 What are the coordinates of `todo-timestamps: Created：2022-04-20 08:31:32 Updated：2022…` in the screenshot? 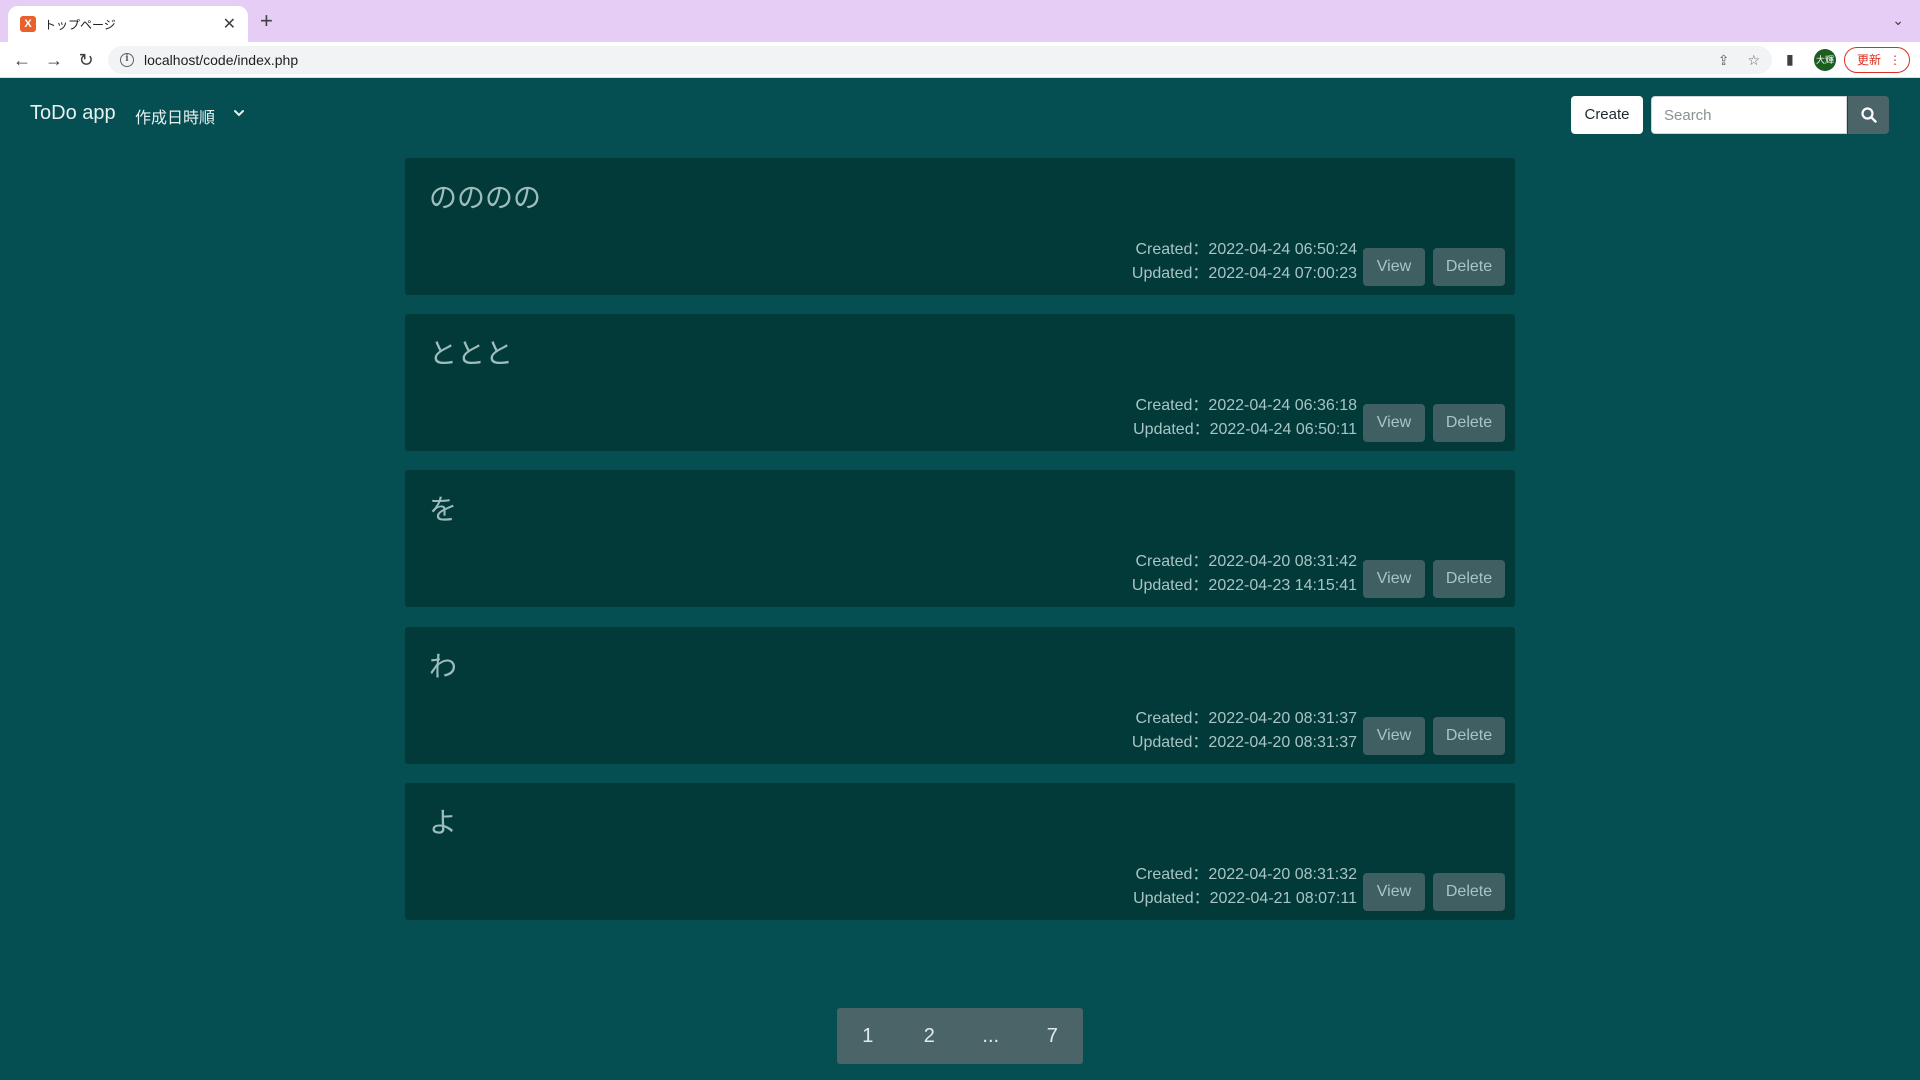 It's located at (1245, 887).